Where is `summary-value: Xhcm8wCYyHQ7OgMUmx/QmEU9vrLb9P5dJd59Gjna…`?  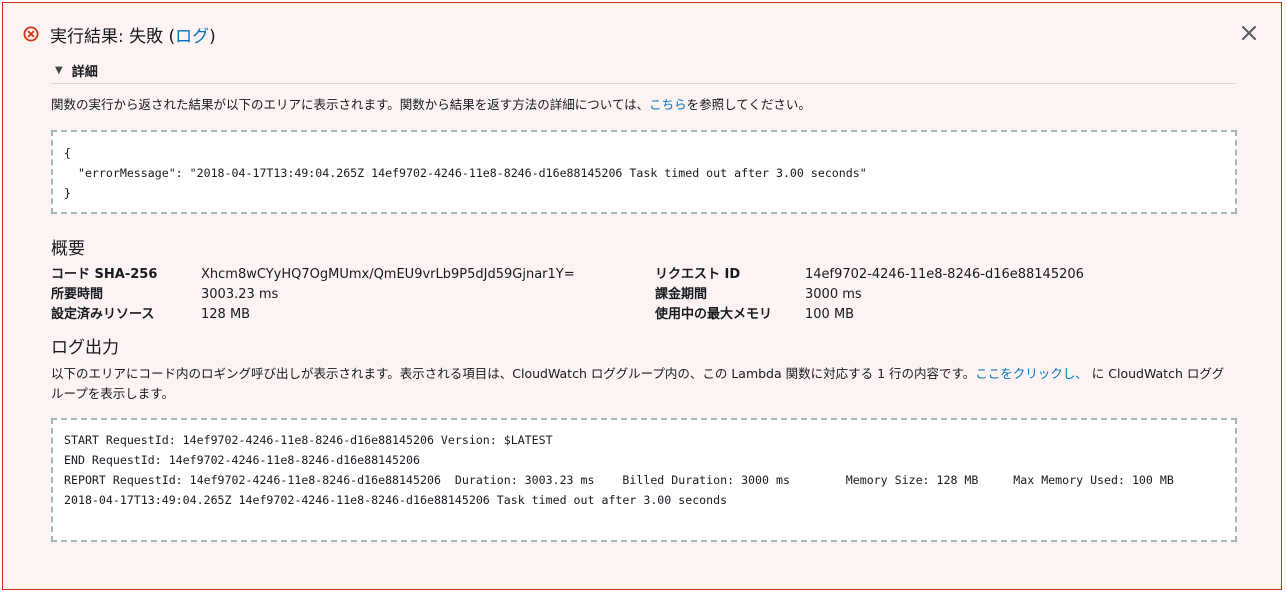 summary-value: Xhcm8wCYyHQ7OgMUmx/QmEU9vrLb9P5dJd59Gjna… is located at coordinates (388, 274).